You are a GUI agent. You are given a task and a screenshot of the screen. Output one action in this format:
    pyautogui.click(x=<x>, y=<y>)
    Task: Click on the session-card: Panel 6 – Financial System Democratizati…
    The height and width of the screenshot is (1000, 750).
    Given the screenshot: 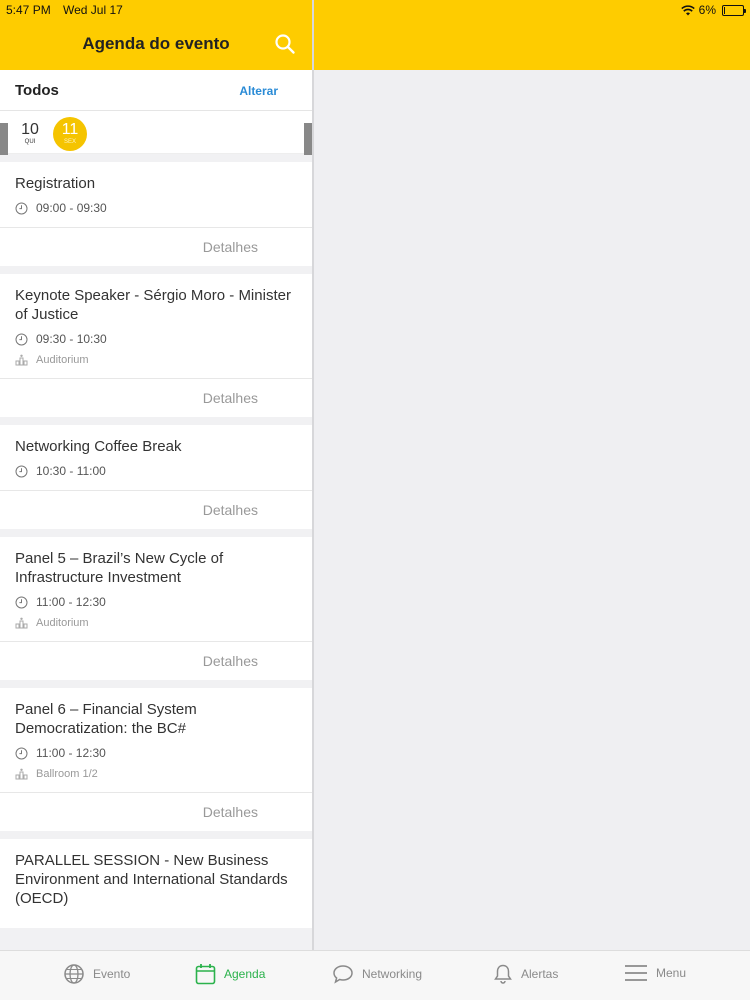 What is the action you would take?
    pyautogui.click(x=156, y=759)
    